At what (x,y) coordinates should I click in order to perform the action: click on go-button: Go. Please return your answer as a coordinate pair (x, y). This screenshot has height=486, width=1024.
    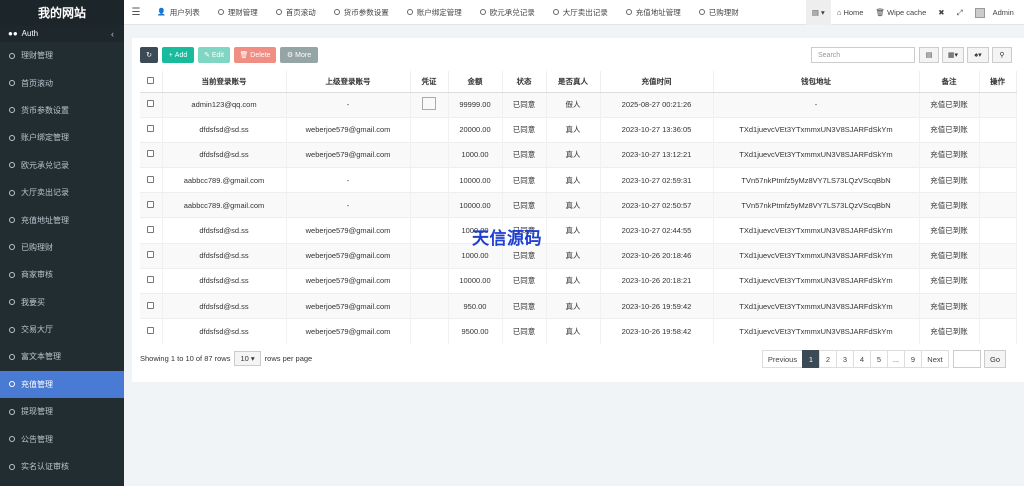
    Looking at the image, I should click on (995, 359).